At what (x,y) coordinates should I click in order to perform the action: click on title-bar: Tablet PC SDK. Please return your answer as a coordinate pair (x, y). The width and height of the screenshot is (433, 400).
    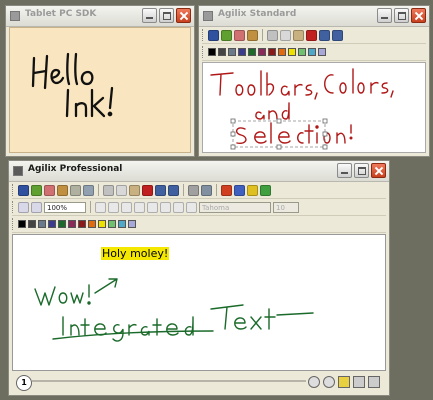
    Looking at the image, I should click on (100, 16).